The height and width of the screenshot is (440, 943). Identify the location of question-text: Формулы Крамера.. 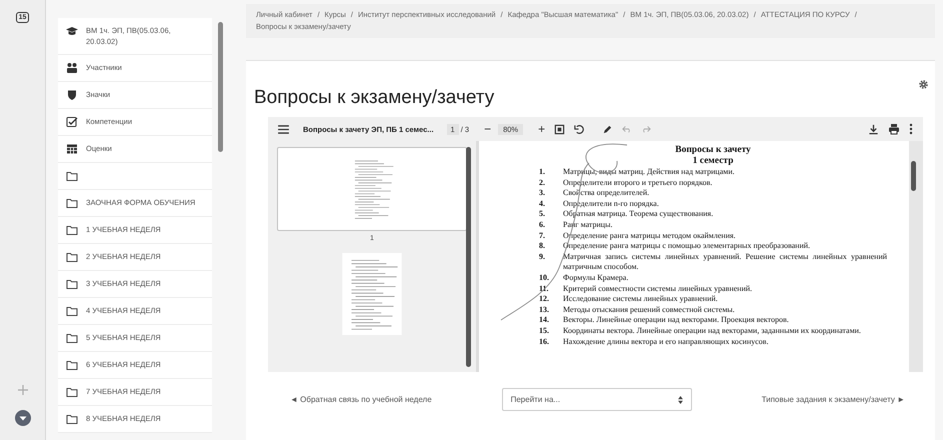
(595, 278).